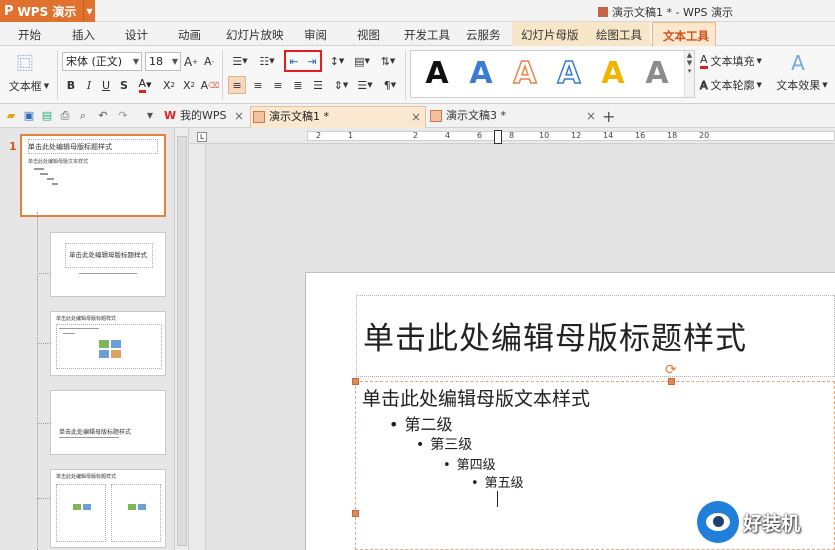 The height and width of the screenshot is (550, 835). Describe the element at coordinates (29, 35) in the screenshot. I see `tab-home: 开始` at that location.